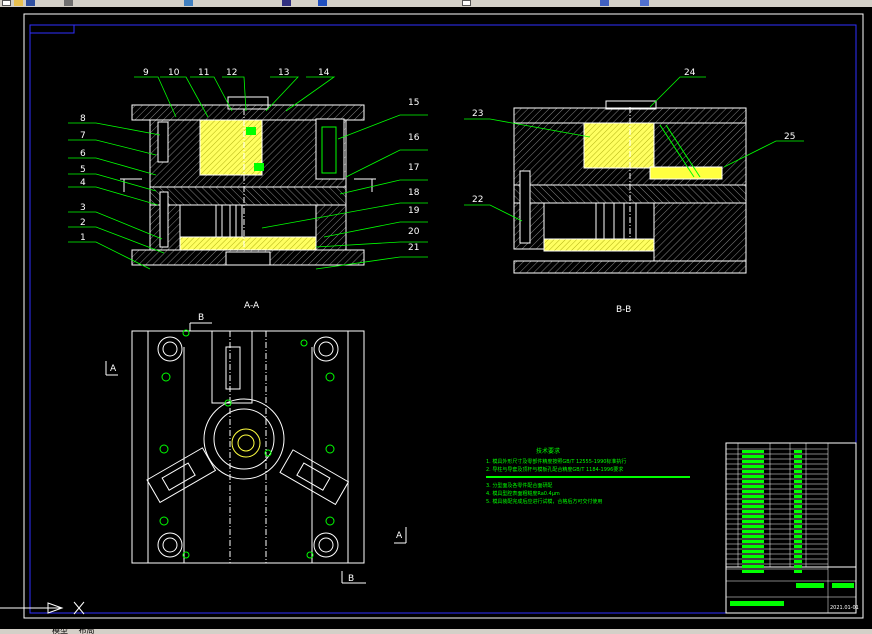 The width and height of the screenshot is (872, 634). I want to click on part-no-14: 14, so click(324, 73).